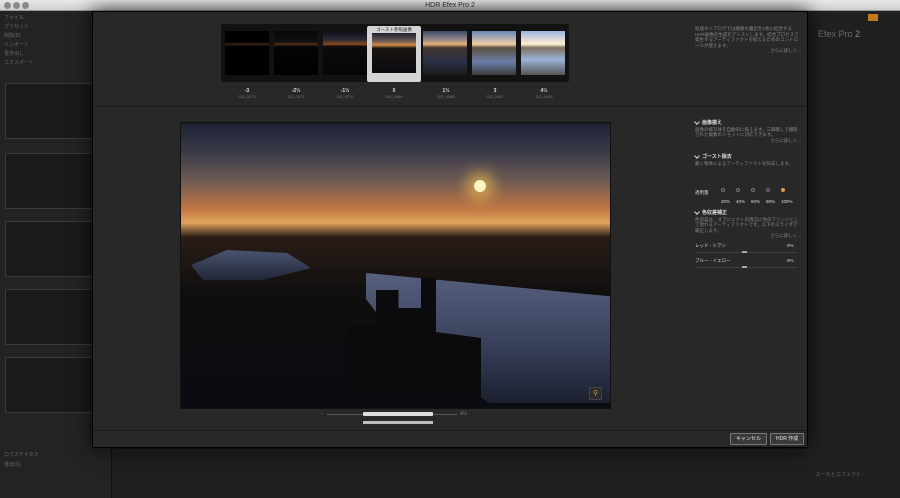  Describe the element at coordinates (17, 27) in the screenshot. I see `bg-menu-item: プリセット` at that location.